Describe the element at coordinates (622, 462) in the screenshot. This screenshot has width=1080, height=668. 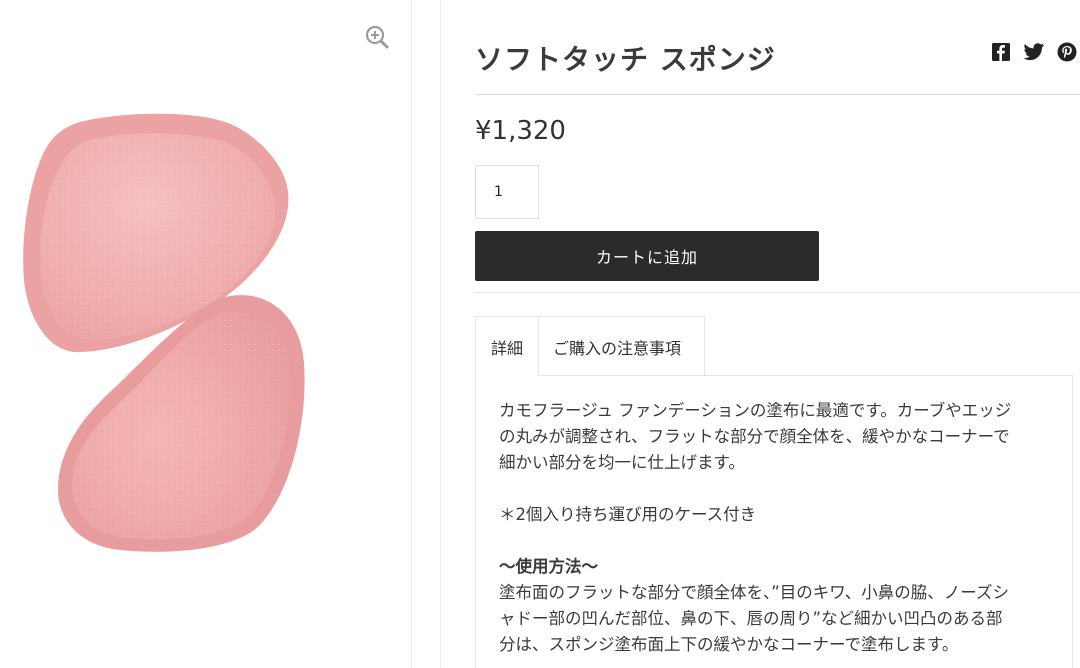
I see `description-line: 細かい部分を均一に仕上げます。` at that location.